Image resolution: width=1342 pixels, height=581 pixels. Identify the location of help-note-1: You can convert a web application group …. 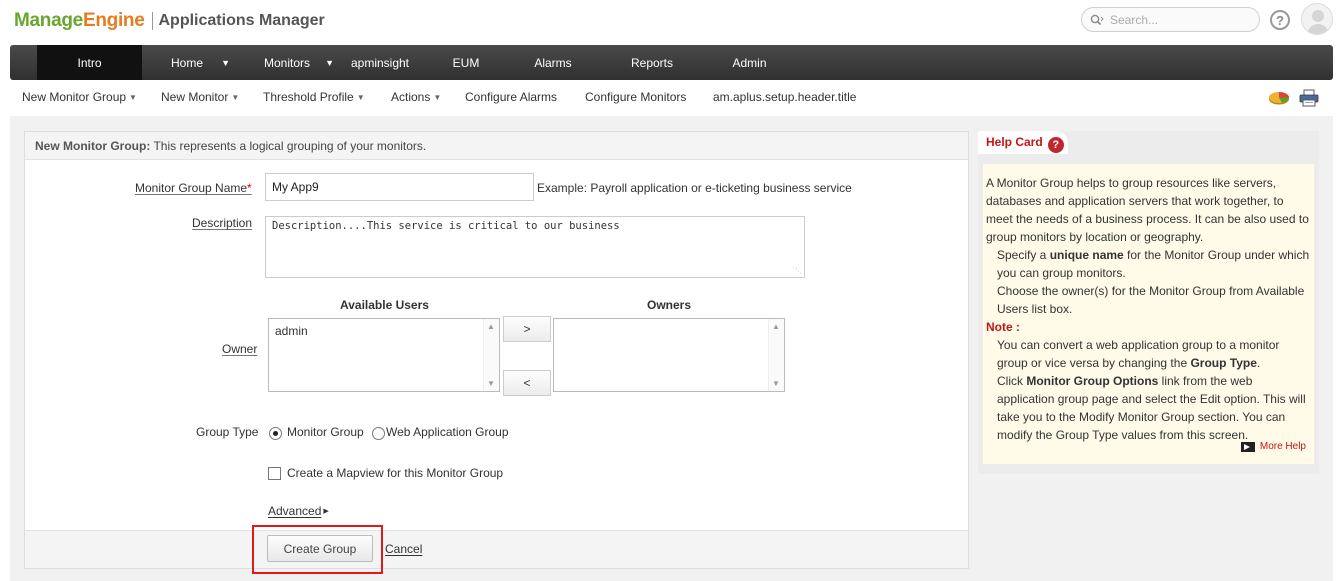
(1138, 354).